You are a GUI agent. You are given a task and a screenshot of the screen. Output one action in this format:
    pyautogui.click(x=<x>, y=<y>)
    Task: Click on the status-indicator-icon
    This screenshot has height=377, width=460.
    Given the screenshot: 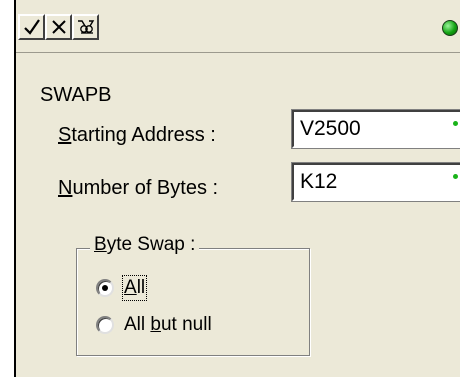 What is the action you would take?
    pyautogui.click(x=450, y=28)
    